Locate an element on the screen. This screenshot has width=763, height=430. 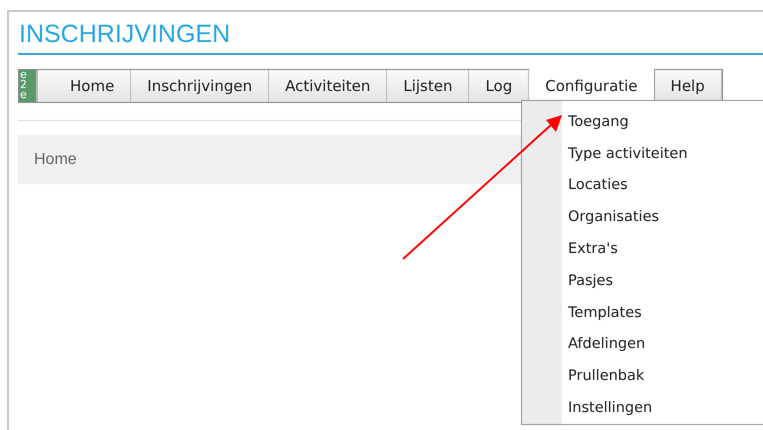
dropdown-item: Locaties is located at coordinates (575, 186).